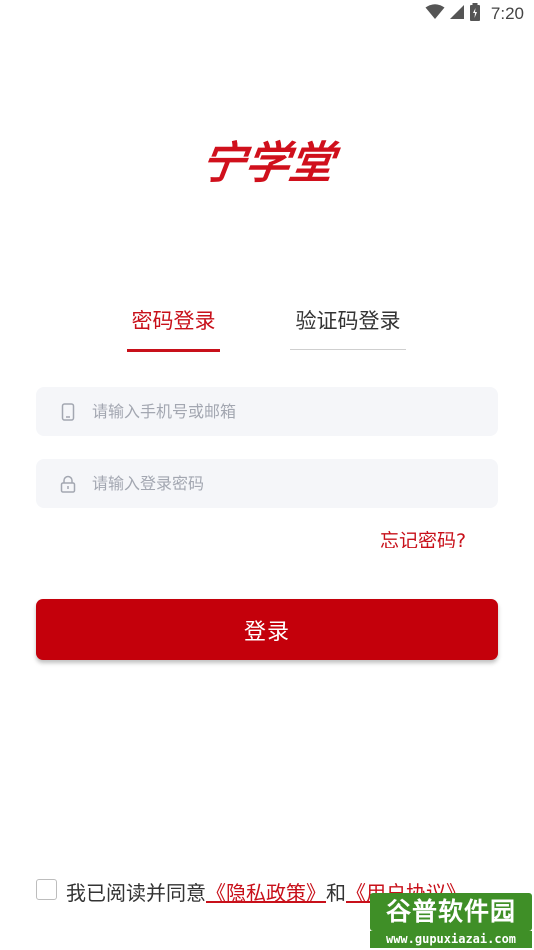 The image size is (534, 950). I want to click on phone-field, so click(267, 411).